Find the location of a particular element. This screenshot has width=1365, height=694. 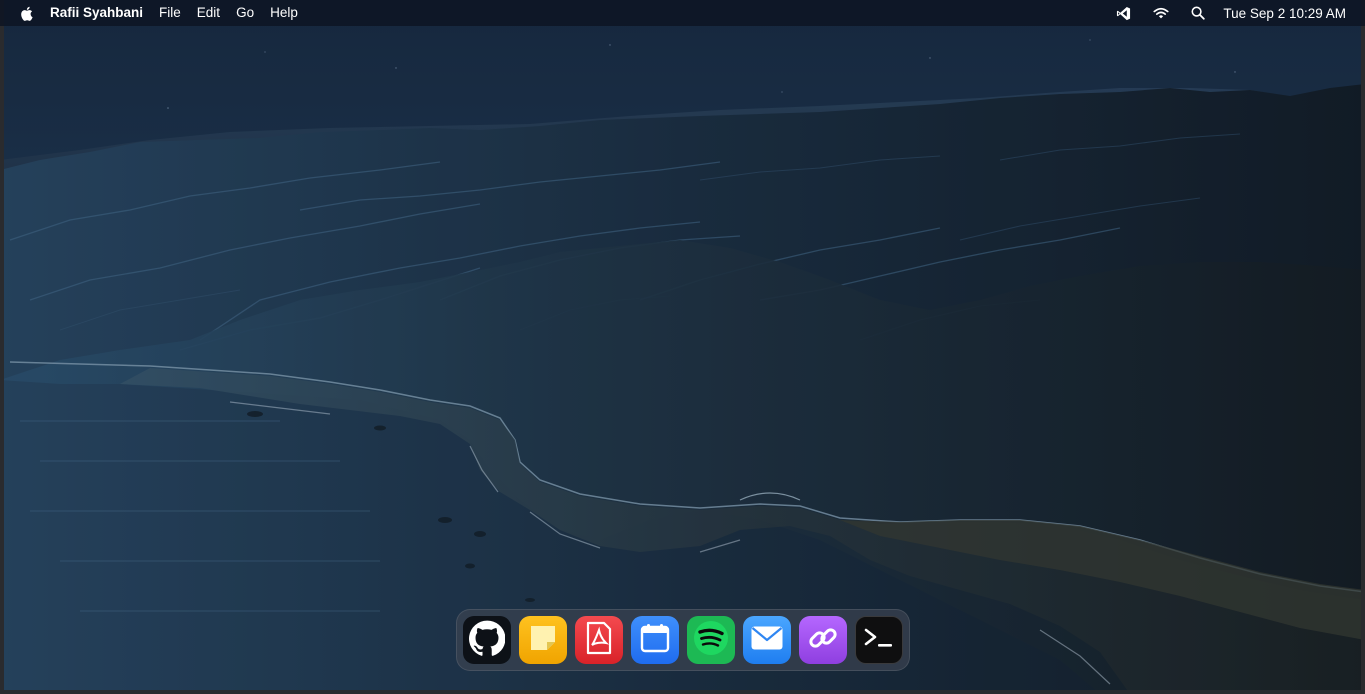

menu-edit: Edit is located at coordinates (208, 13).